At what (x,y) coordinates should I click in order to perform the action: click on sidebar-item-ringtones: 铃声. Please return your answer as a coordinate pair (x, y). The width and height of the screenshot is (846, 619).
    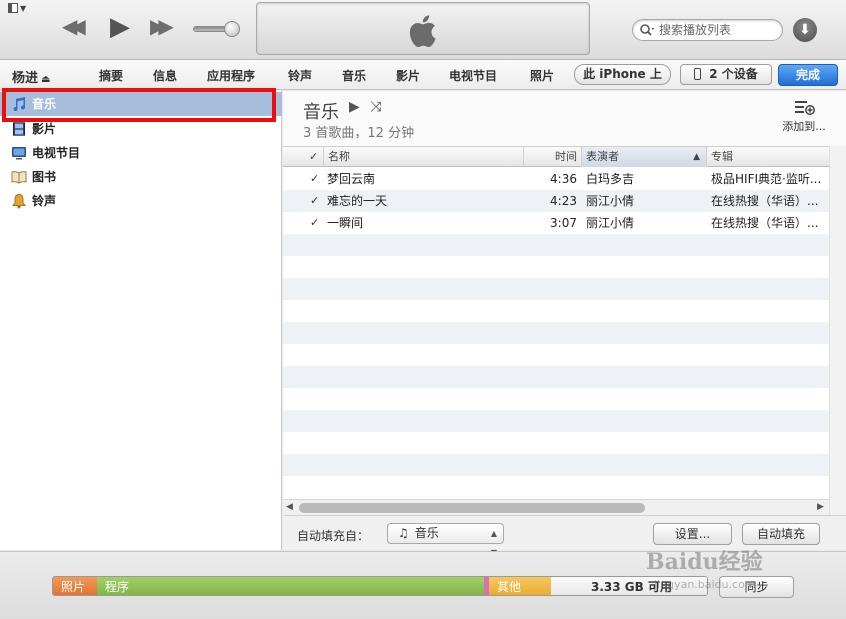
    Looking at the image, I should click on (141, 201).